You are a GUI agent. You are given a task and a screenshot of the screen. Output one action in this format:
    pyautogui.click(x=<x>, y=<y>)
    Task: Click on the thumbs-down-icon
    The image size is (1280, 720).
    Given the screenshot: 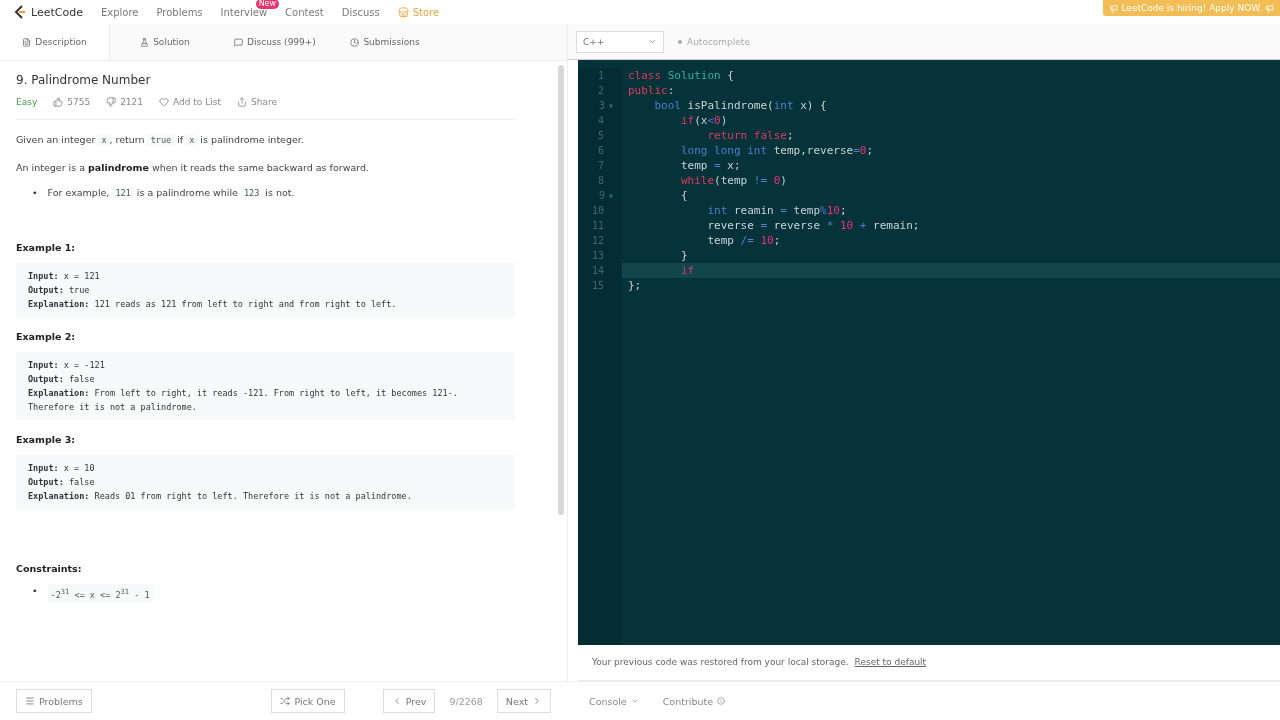 What is the action you would take?
    pyautogui.click(x=111, y=102)
    